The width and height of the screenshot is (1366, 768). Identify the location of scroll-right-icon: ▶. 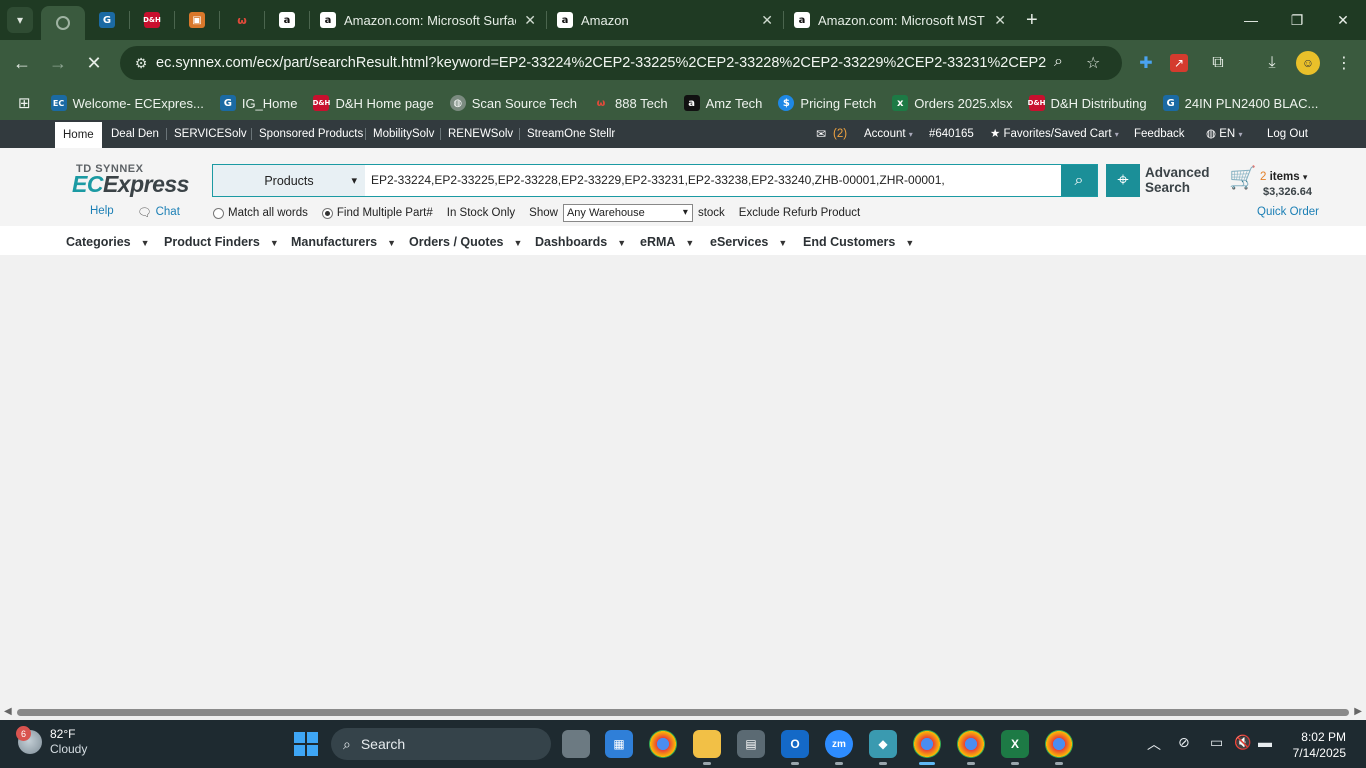
(1358, 711).